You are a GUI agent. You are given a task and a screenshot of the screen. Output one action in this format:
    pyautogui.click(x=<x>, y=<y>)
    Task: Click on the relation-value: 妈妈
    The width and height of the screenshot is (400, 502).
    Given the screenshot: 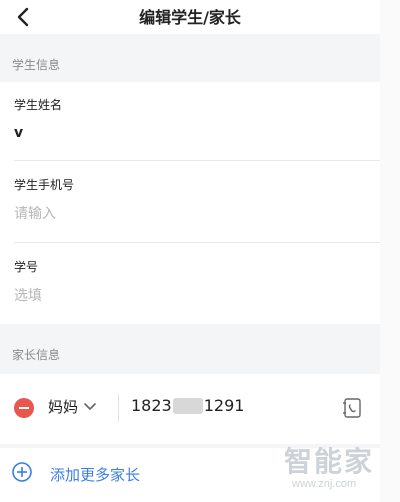 What is the action you would take?
    pyautogui.click(x=63, y=407)
    